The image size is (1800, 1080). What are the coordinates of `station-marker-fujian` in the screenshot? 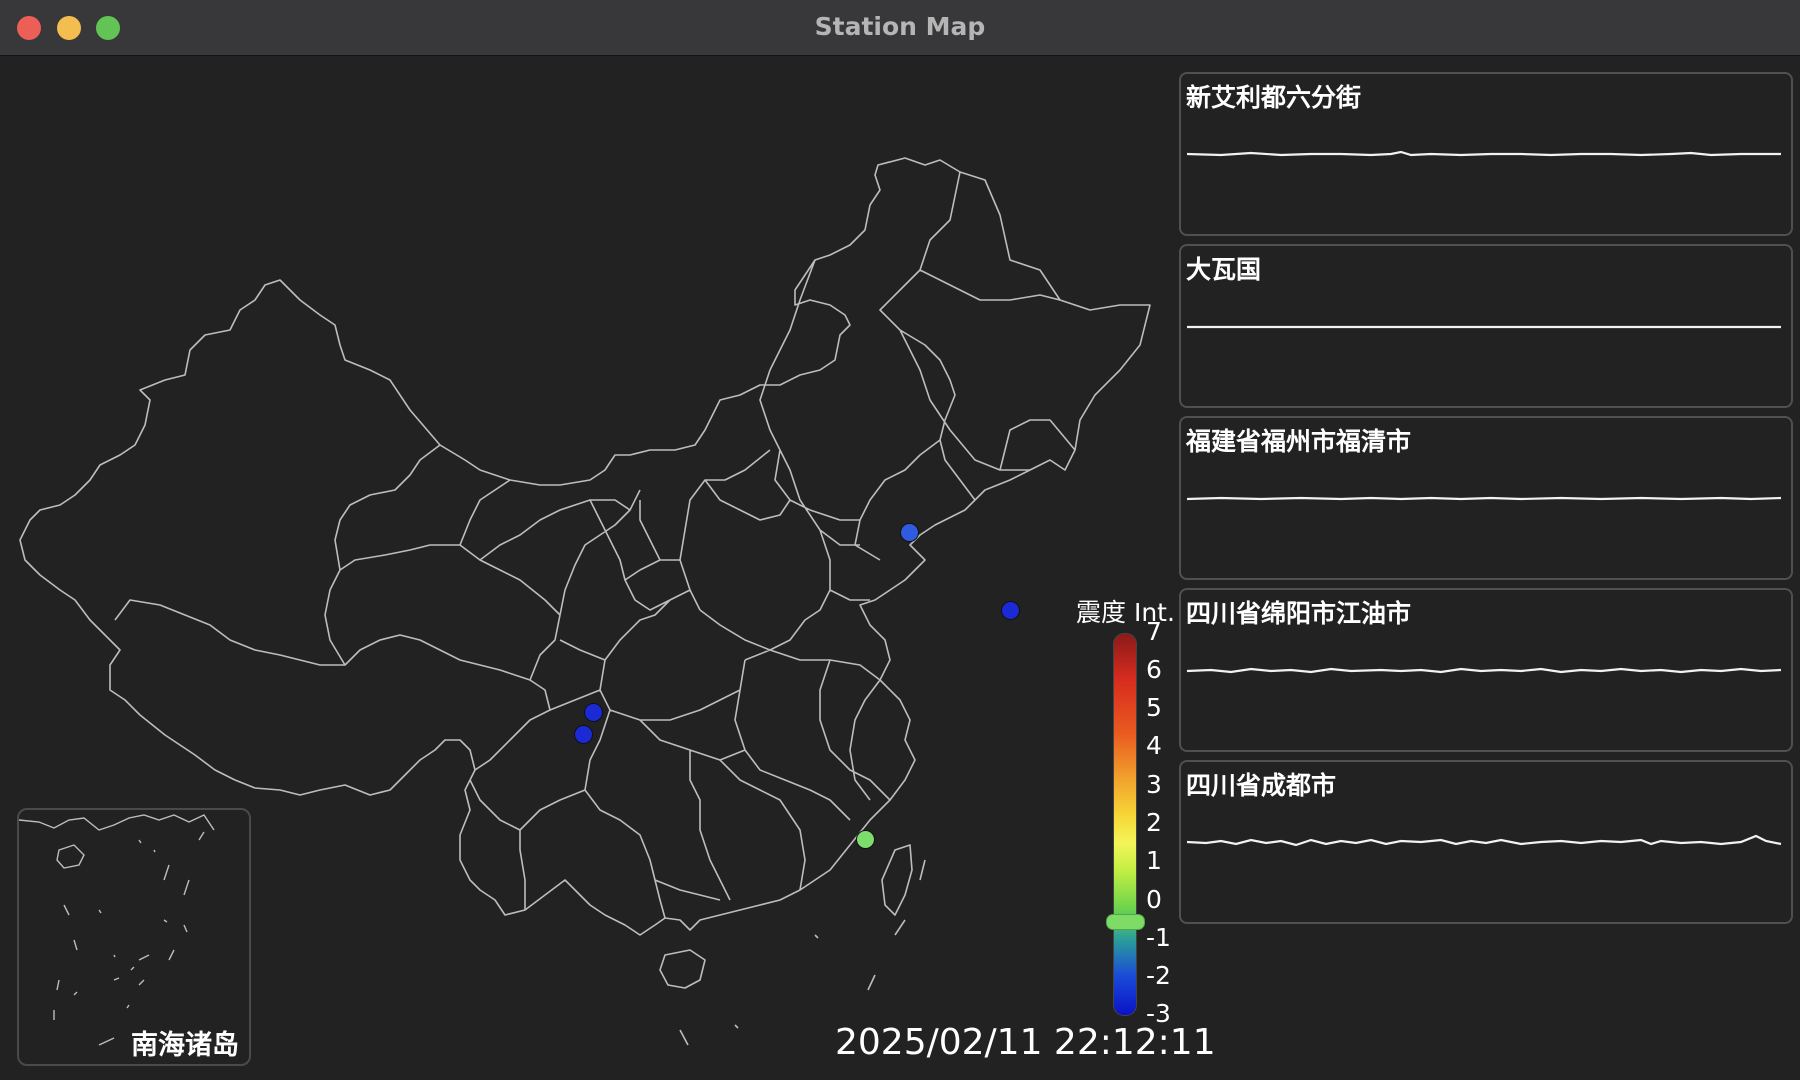 It's located at (865, 839).